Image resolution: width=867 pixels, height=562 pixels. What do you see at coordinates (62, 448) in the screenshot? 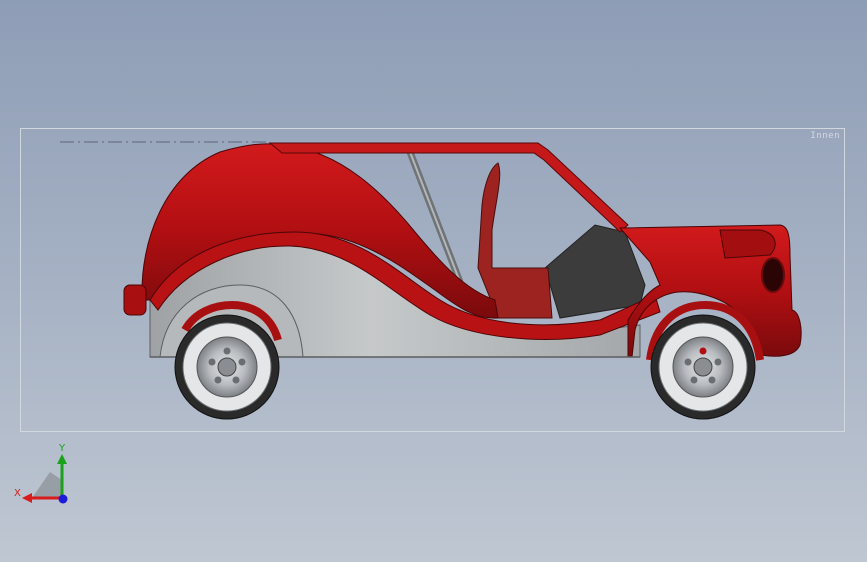
I see `y-axis-label: Y` at bounding box center [62, 448].